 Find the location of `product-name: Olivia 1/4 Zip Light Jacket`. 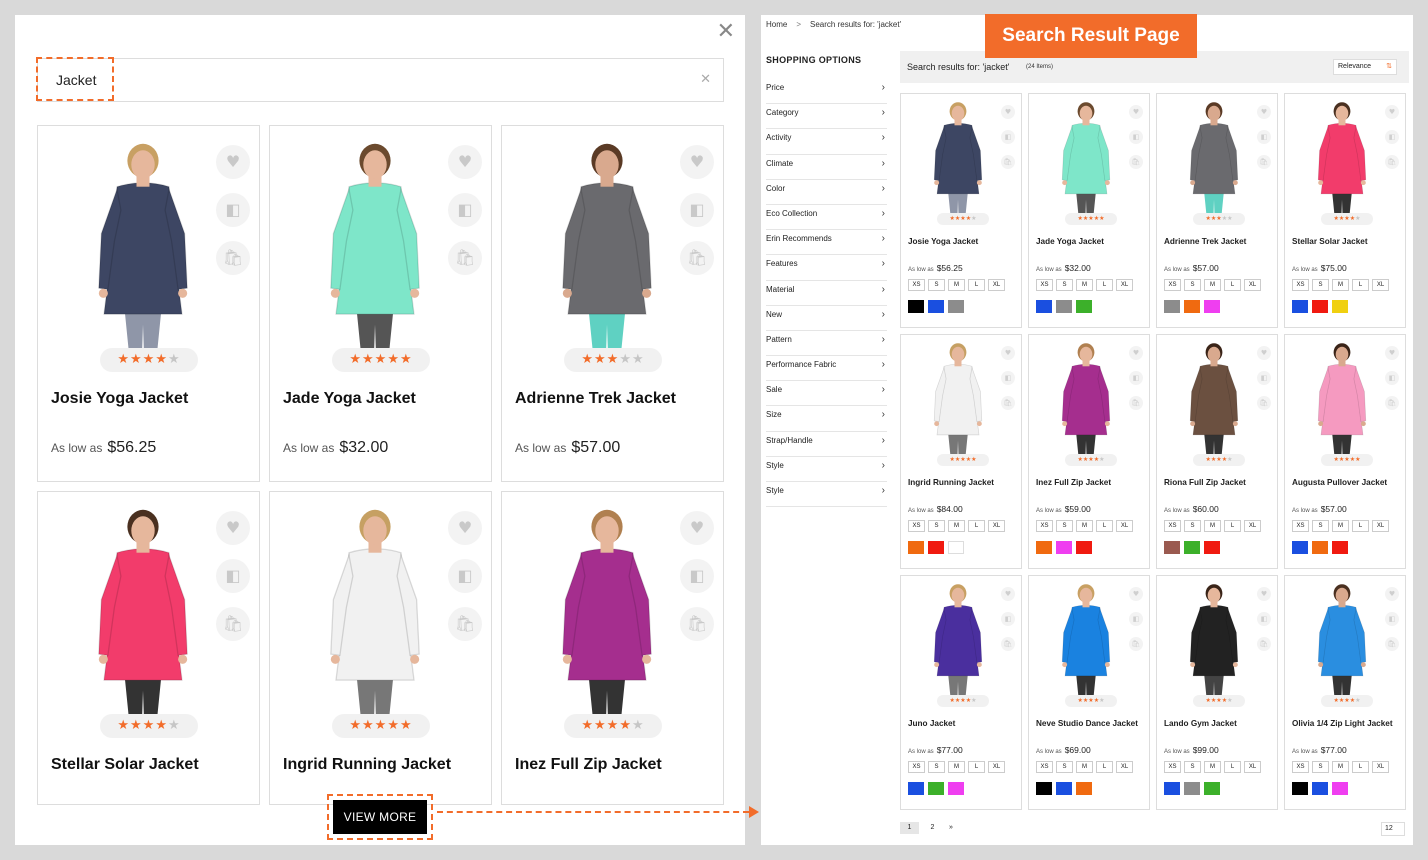

product-name: Olivia 1/4 Zip Light Jacket is located at coordinates (1342, 723).